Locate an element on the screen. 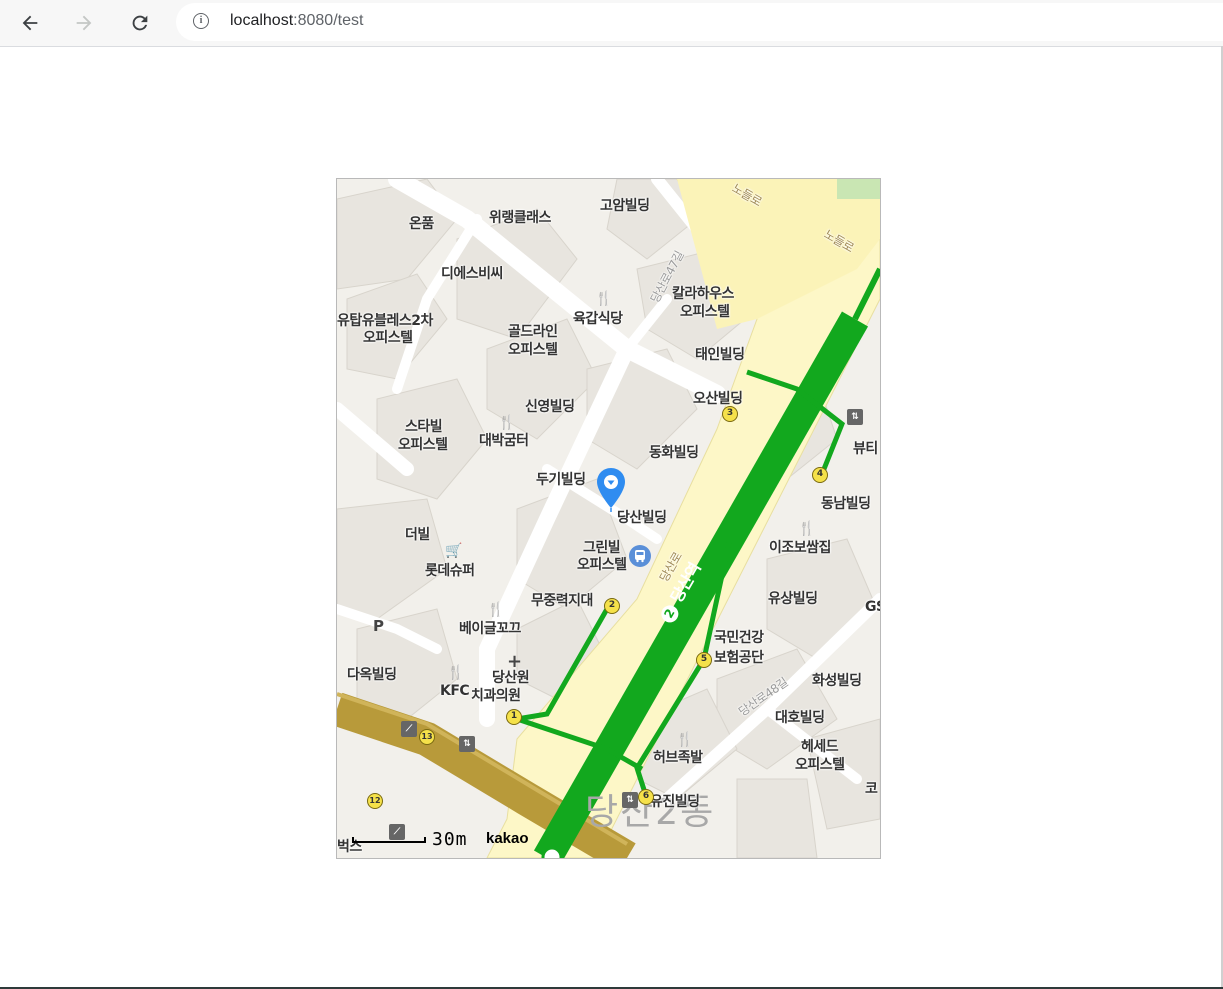 Image resolution: width=1223 pixels, height=989 pixels. place-label: 당산원 is located at coordinates (511, 678).